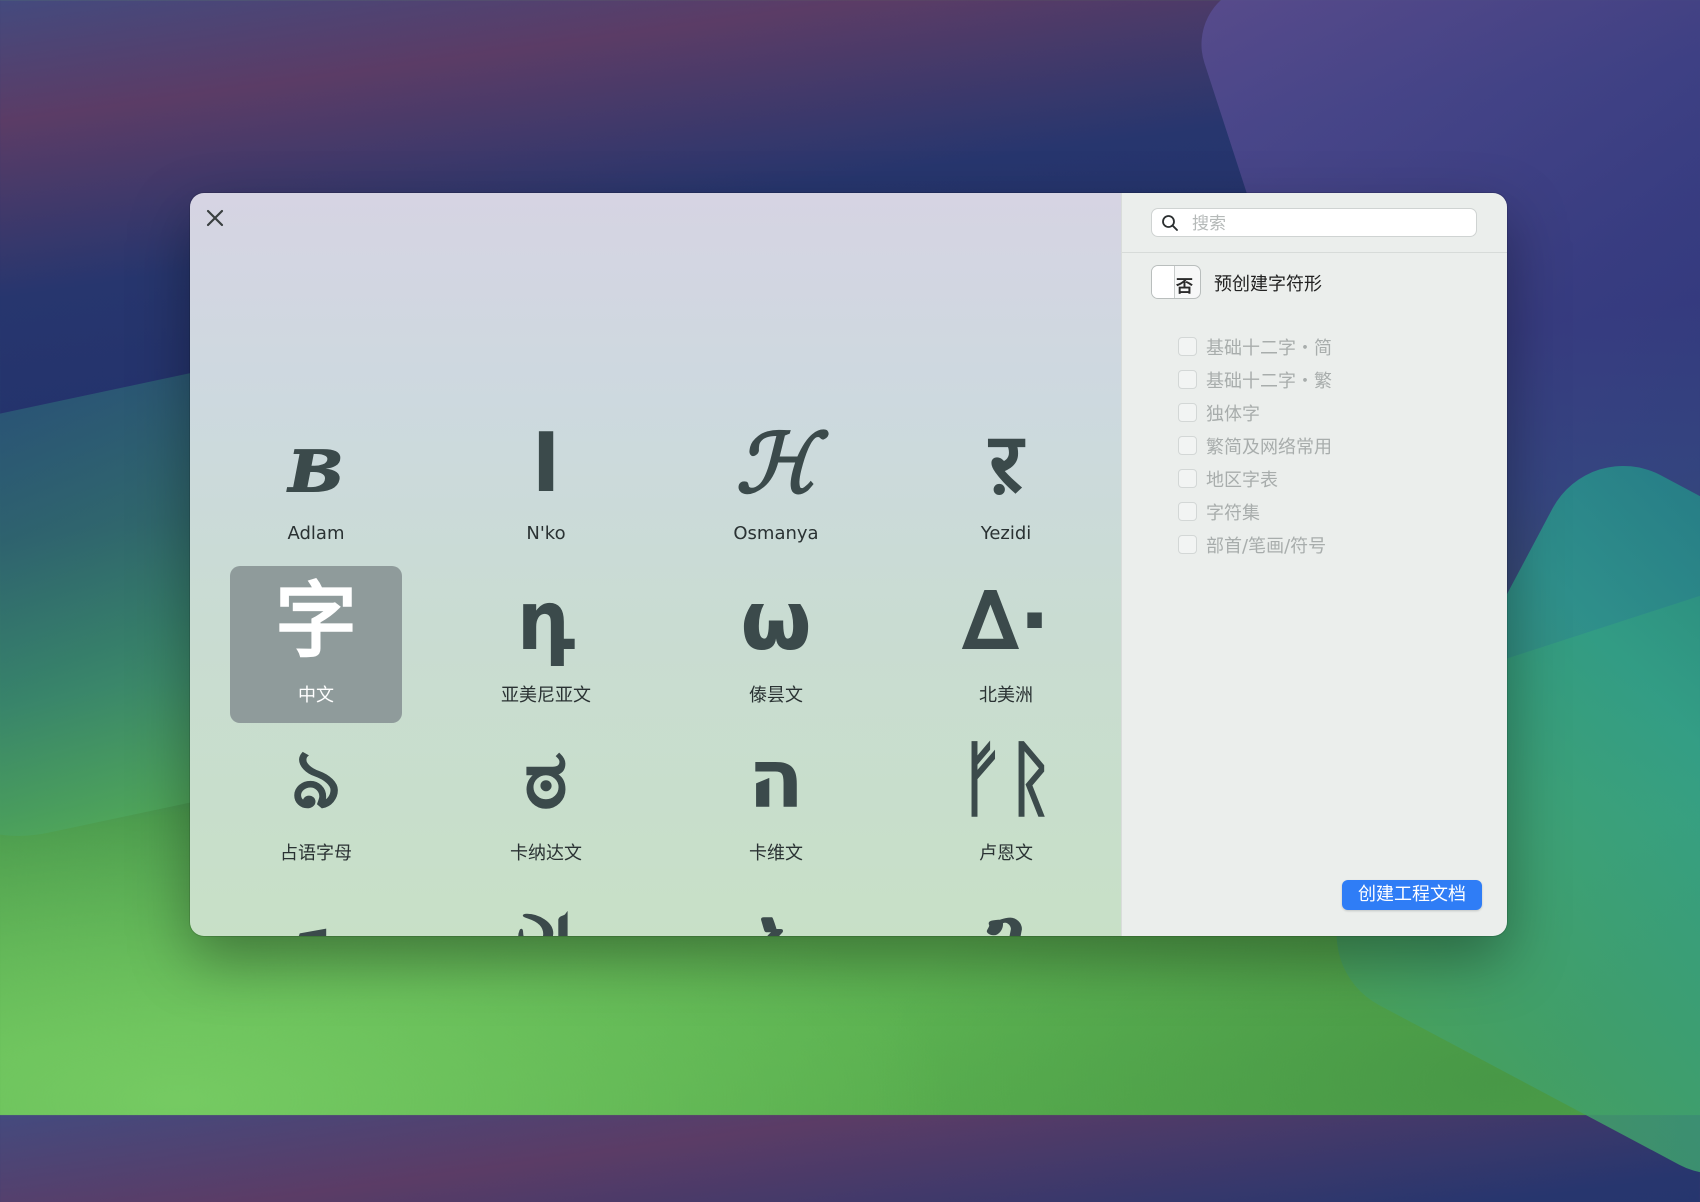 The width and height of the screenshot is (1700, 1202). I want to click on glyph-set-label: 地区字表, so click(1242, 480).